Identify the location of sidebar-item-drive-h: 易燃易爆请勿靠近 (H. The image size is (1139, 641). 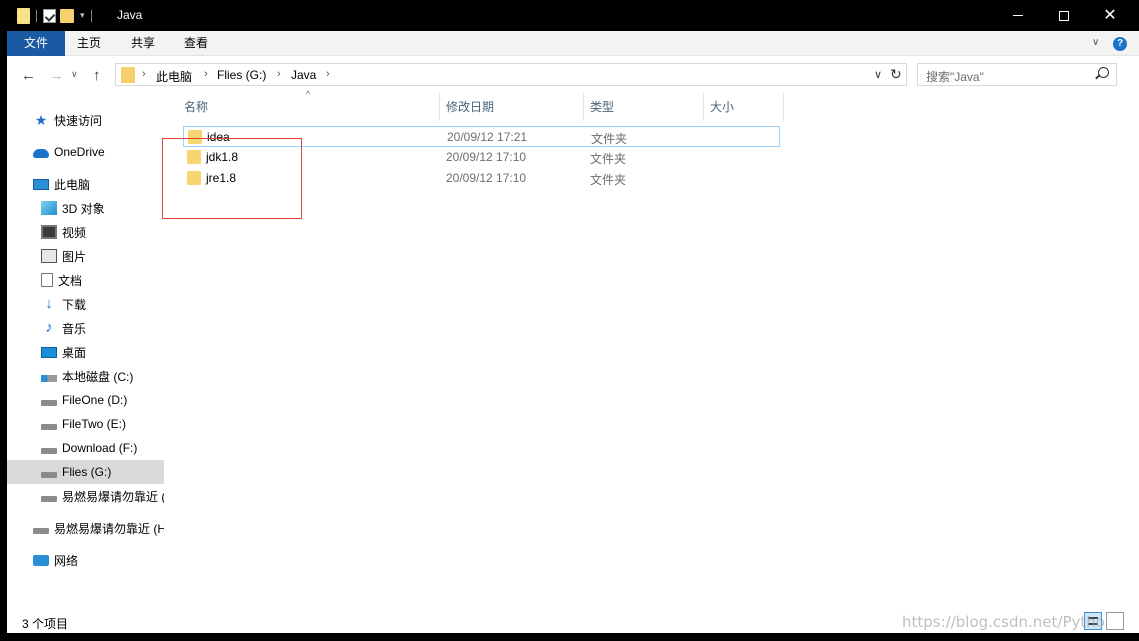
(85, 528).